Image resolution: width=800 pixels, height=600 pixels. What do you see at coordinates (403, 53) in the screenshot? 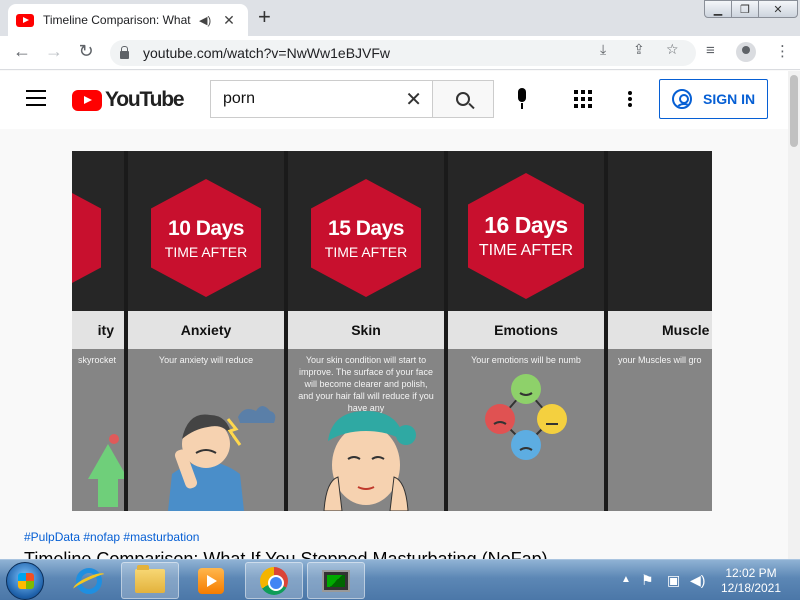
I see `address-bar: youtube.com/watch?v=NwWw1eBJVFw` at bounding box center [403, 53].